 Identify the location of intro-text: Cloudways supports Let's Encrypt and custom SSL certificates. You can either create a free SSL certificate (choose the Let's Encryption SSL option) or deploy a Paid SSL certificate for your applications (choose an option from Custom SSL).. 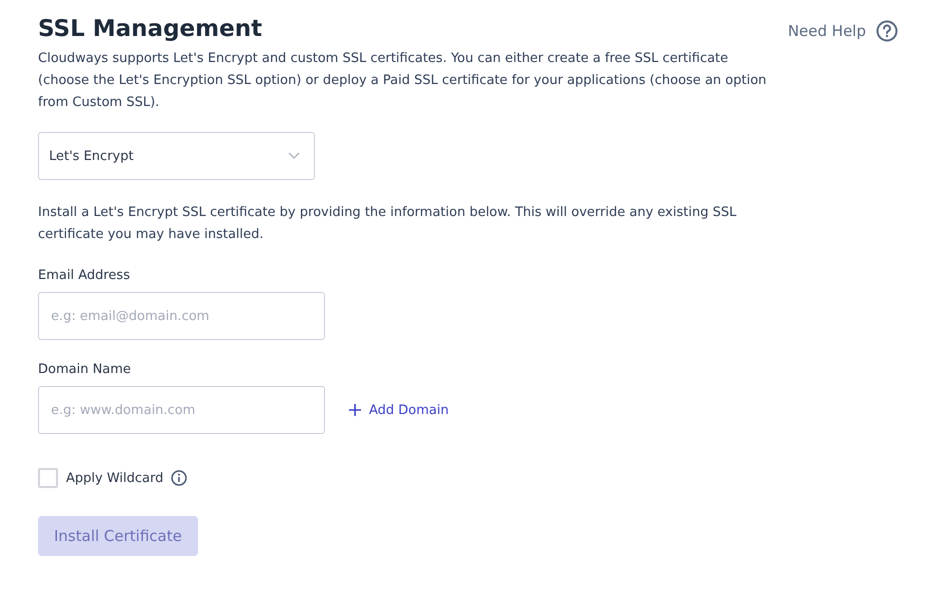
(403, 81).